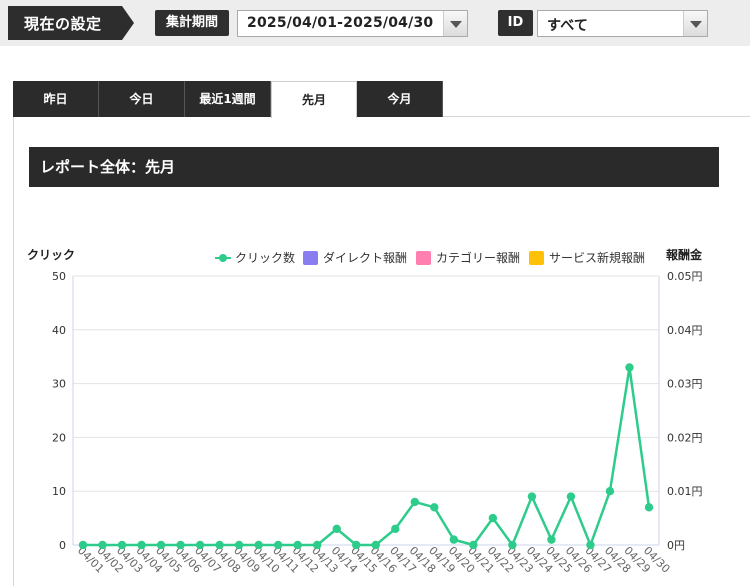 The image size is (750, 586). Describe the element at coordinates (676, 545) in the screenshot. I see `y2-tick-label: 0円` at that location.